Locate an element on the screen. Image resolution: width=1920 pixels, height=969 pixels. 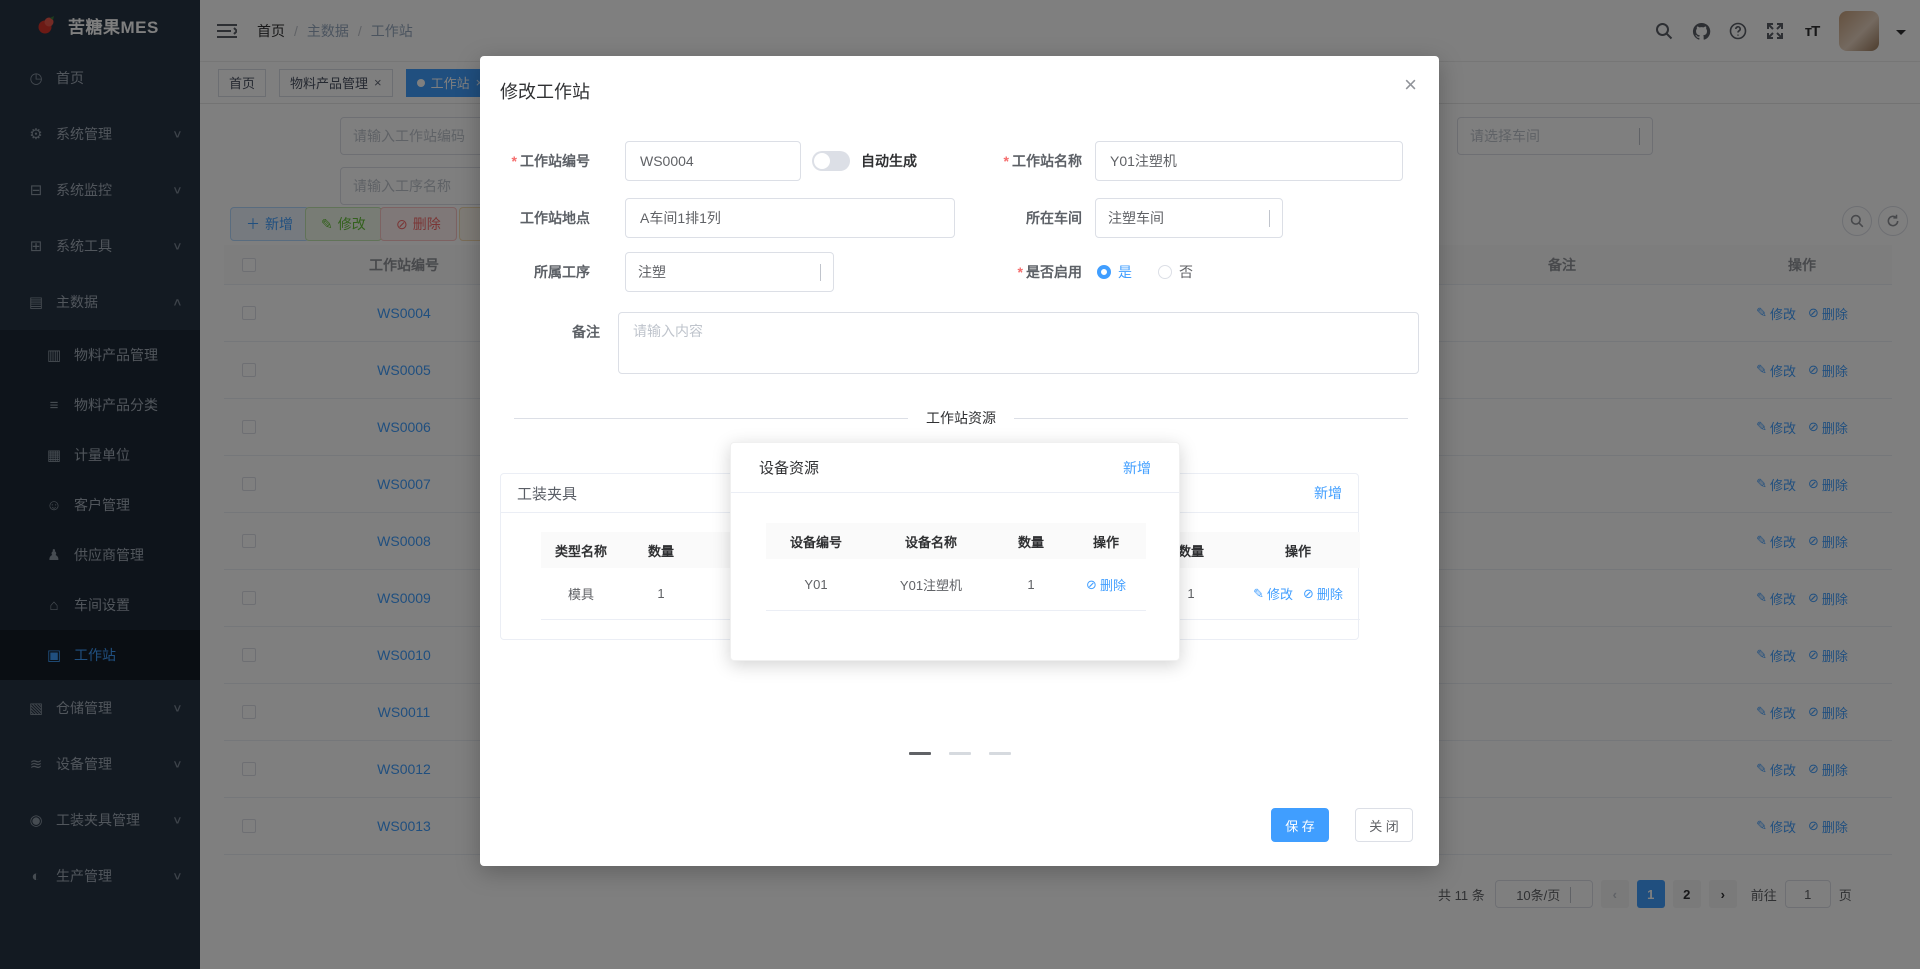
code-label: * 工作站编号 is located at coordinates (550, 161).